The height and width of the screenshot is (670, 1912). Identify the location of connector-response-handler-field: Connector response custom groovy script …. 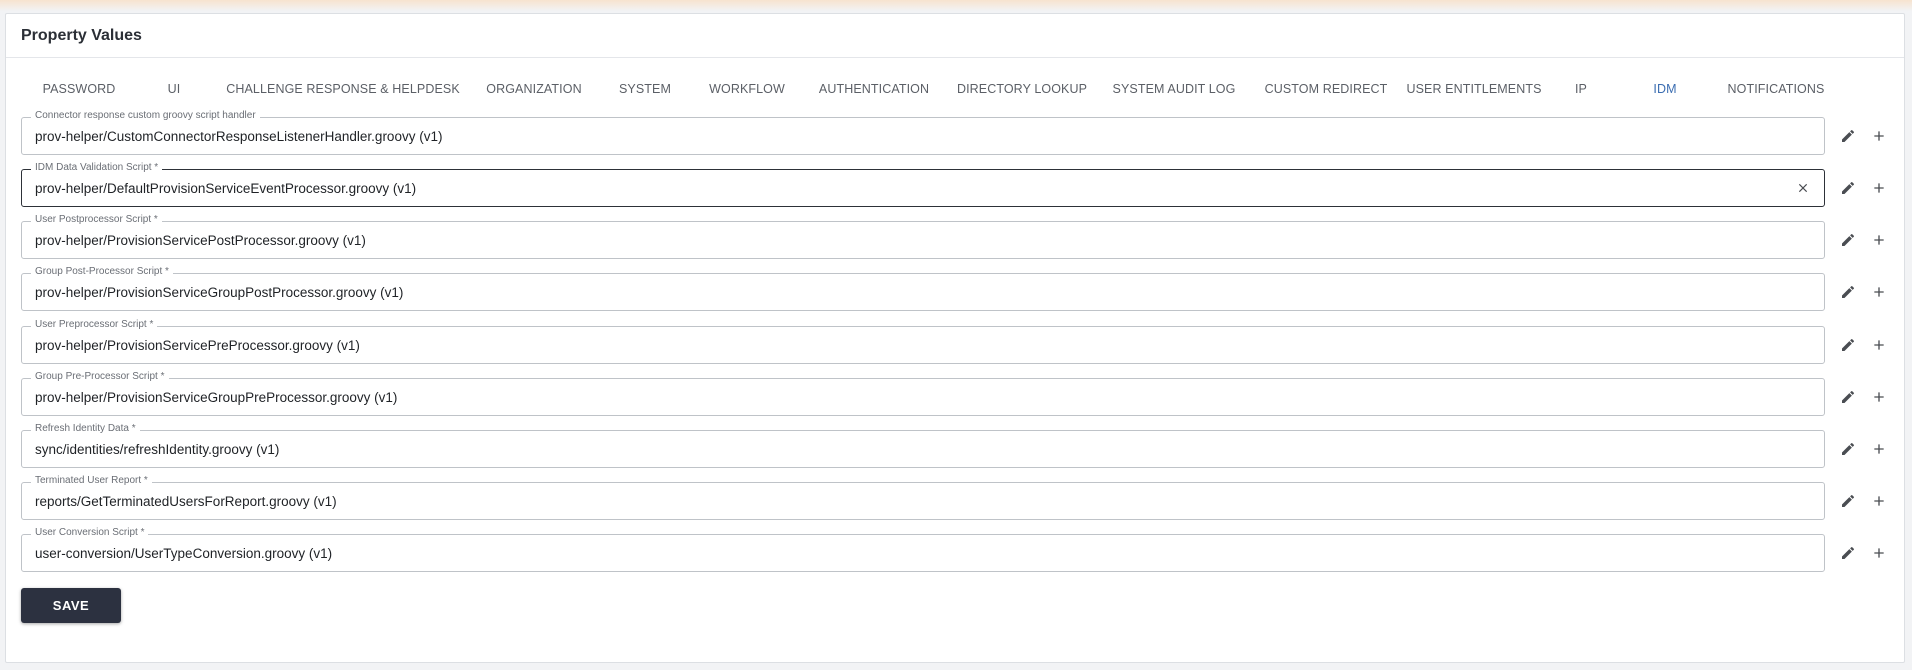
(923, 132).